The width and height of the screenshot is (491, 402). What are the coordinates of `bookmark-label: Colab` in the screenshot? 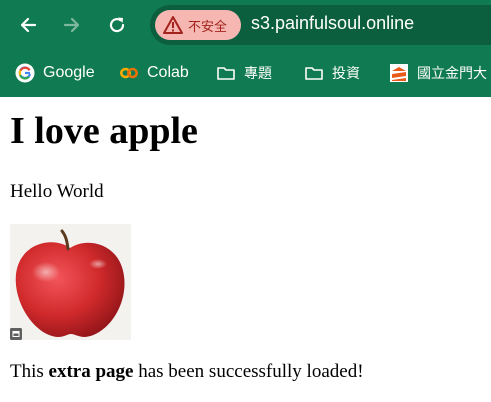 It's located at (168, 72).